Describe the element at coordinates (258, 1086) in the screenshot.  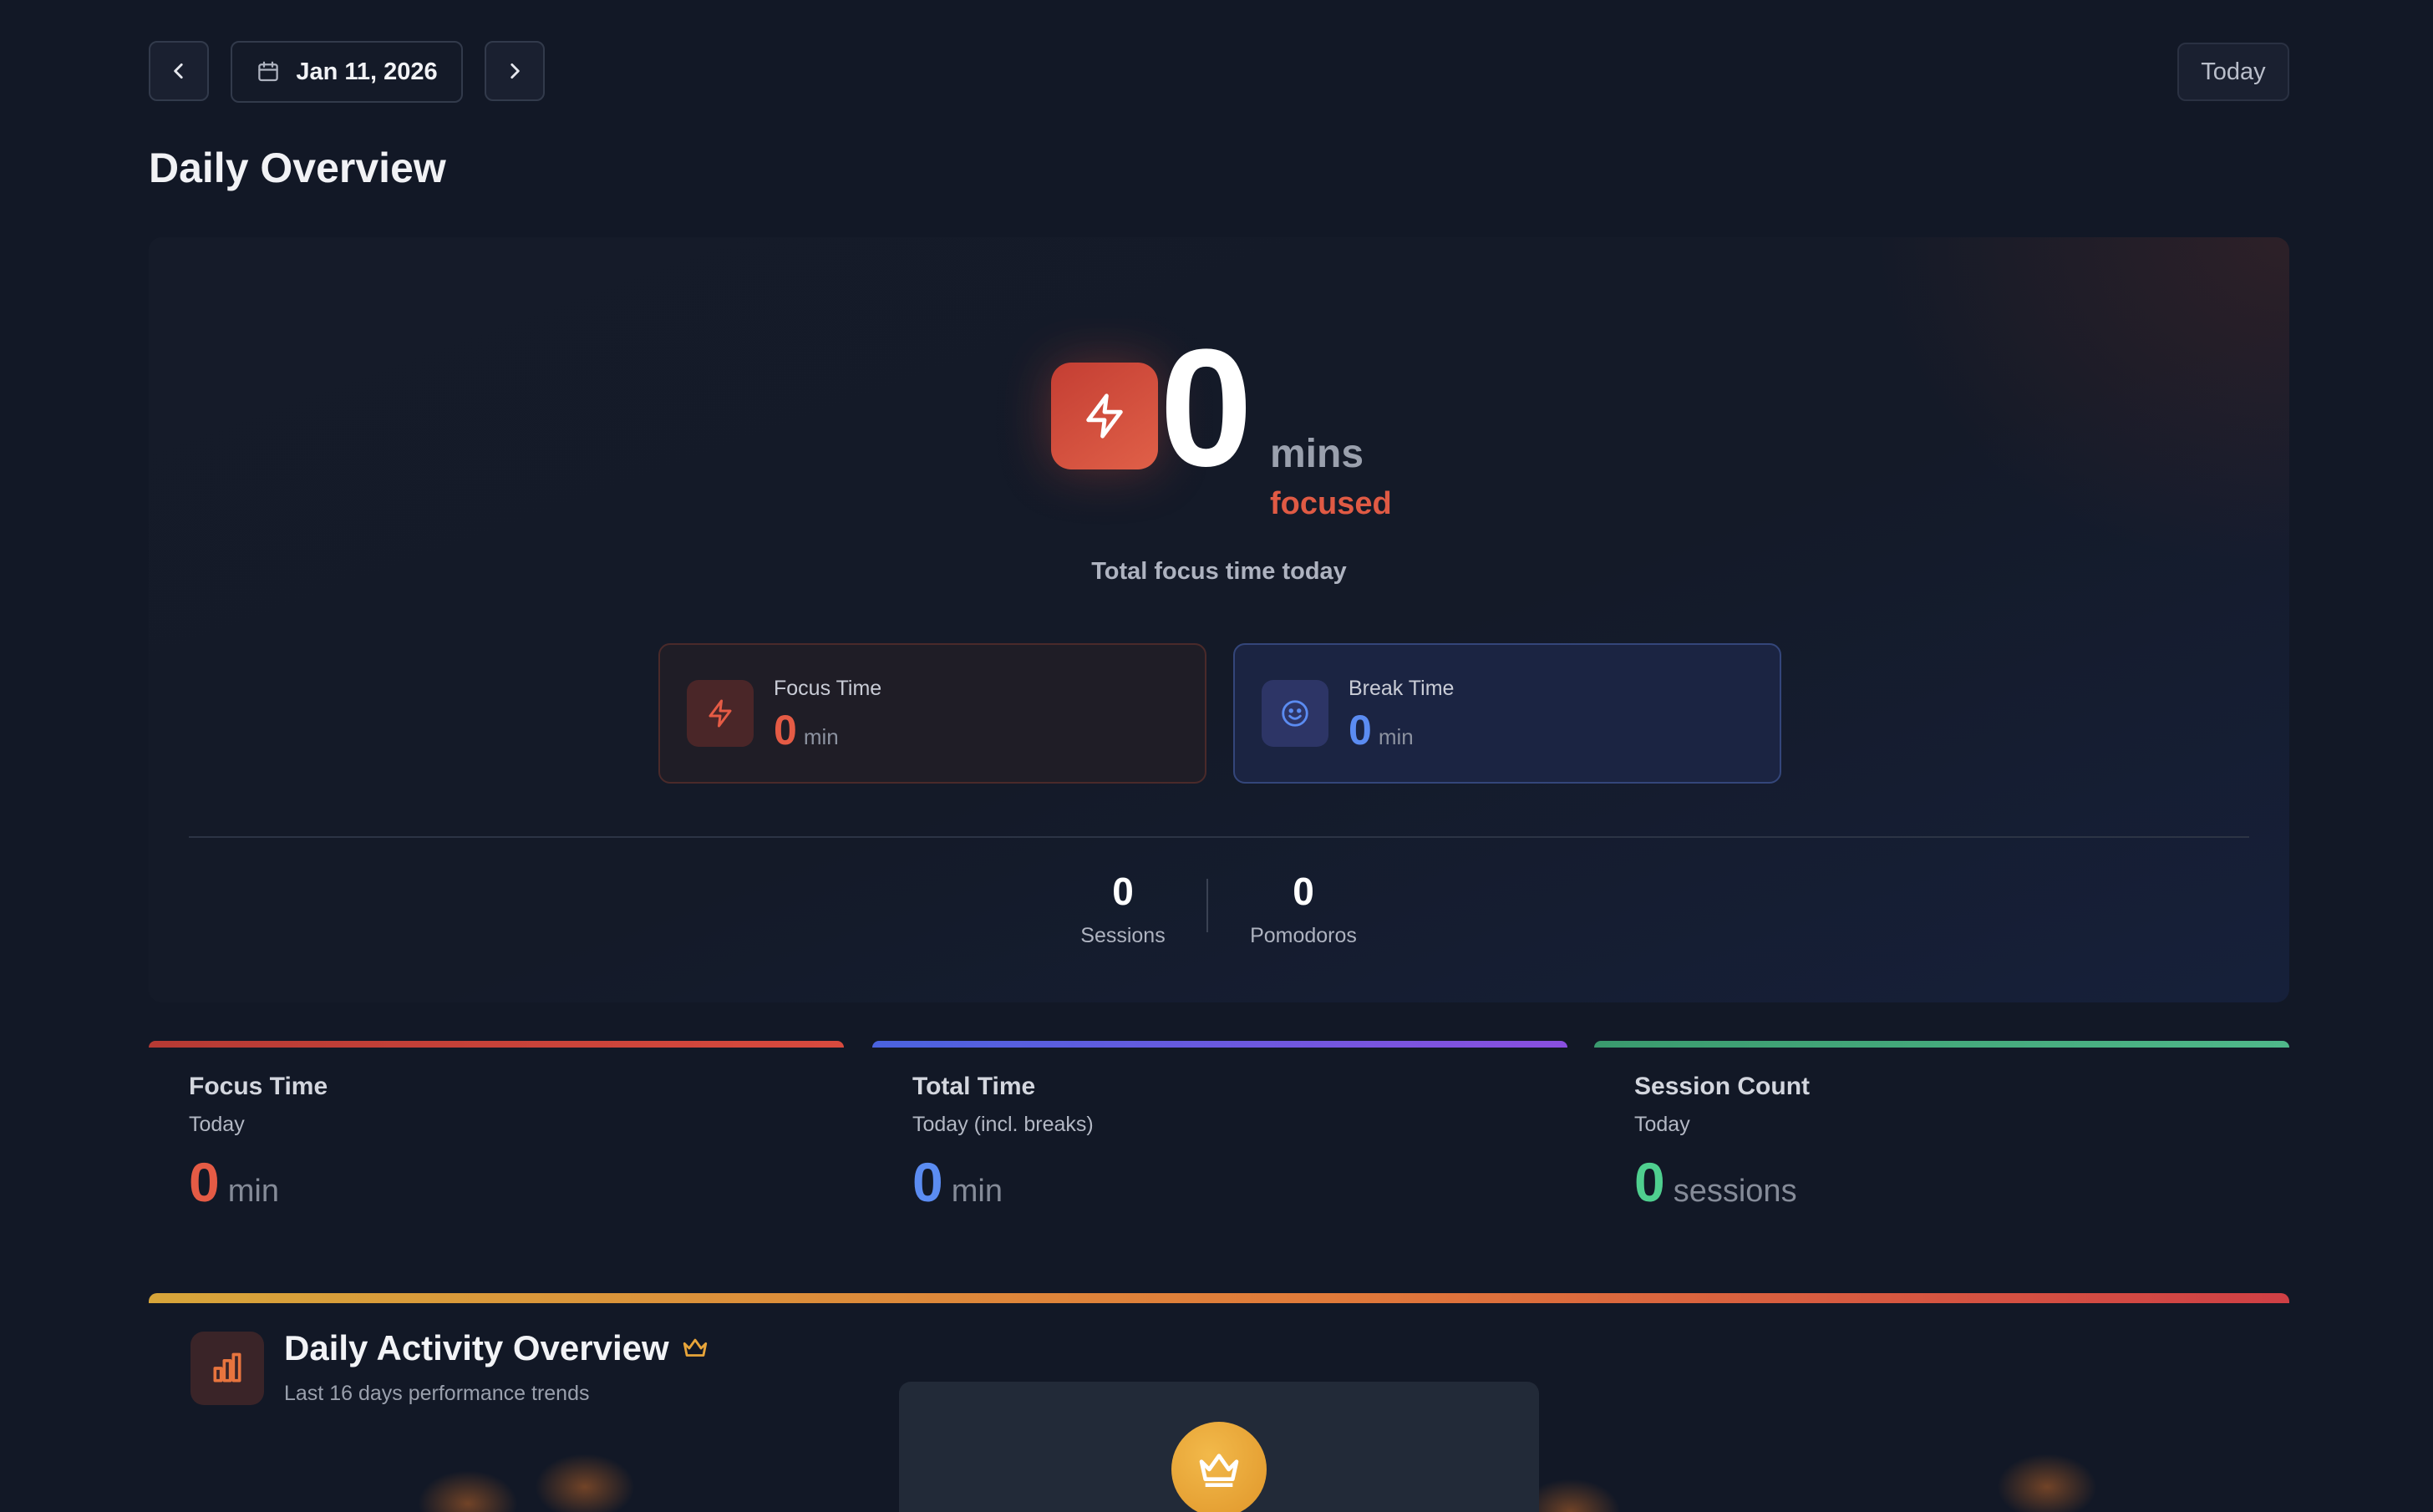
I see `metric-title: Focus Time` at that location.